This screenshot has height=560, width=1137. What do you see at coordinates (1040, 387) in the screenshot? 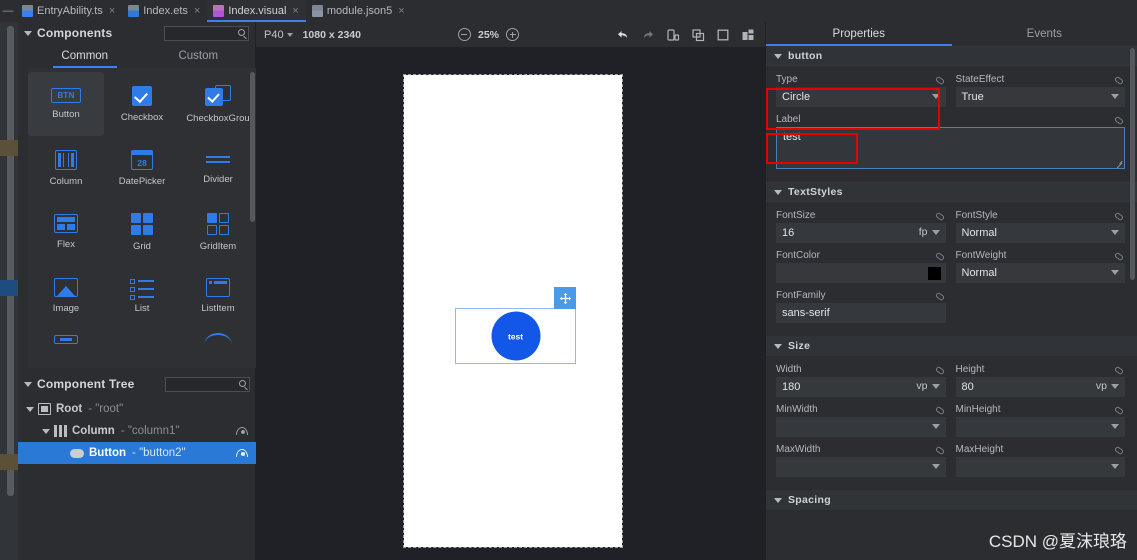
I see `height-input: 80 vp` at bounding box center [1040, 387].